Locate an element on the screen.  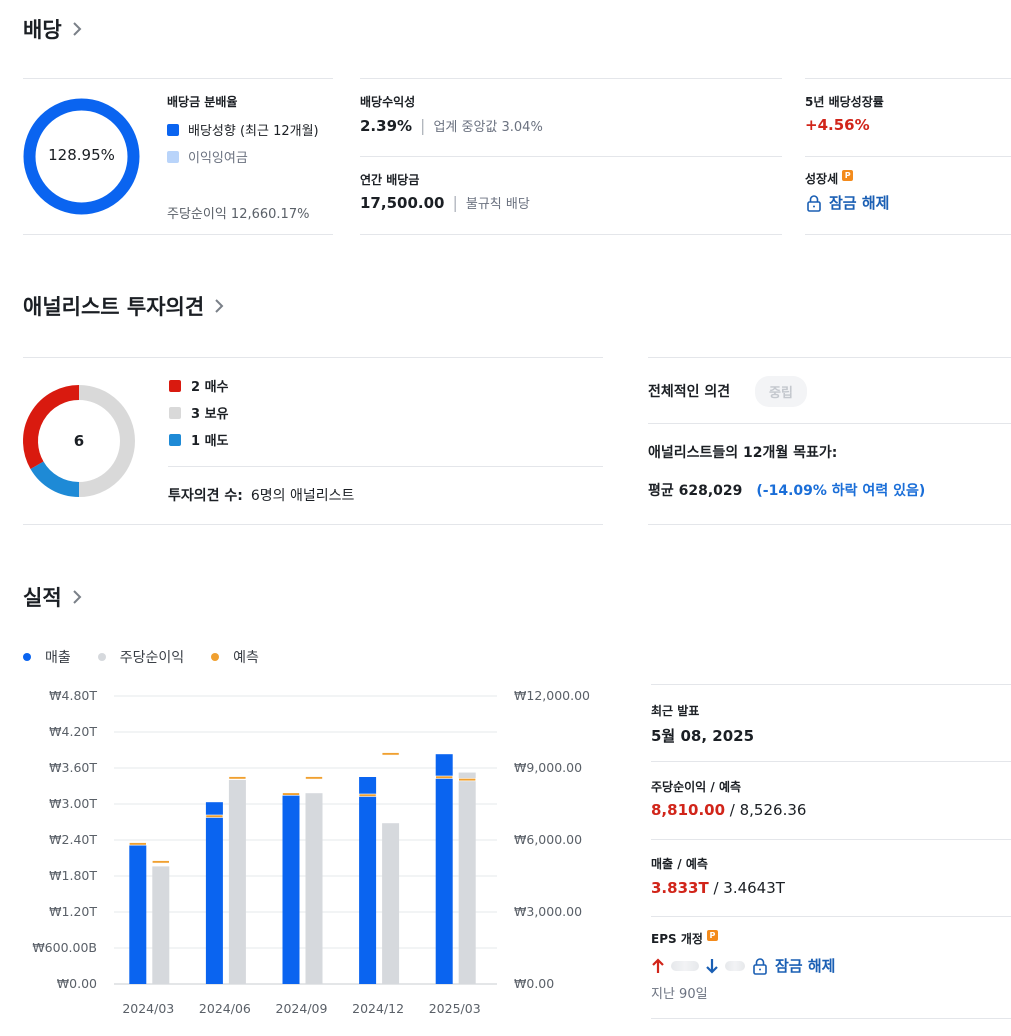
right-axis-tick: ₩3,000.00 is located at coordinates (548, 911).